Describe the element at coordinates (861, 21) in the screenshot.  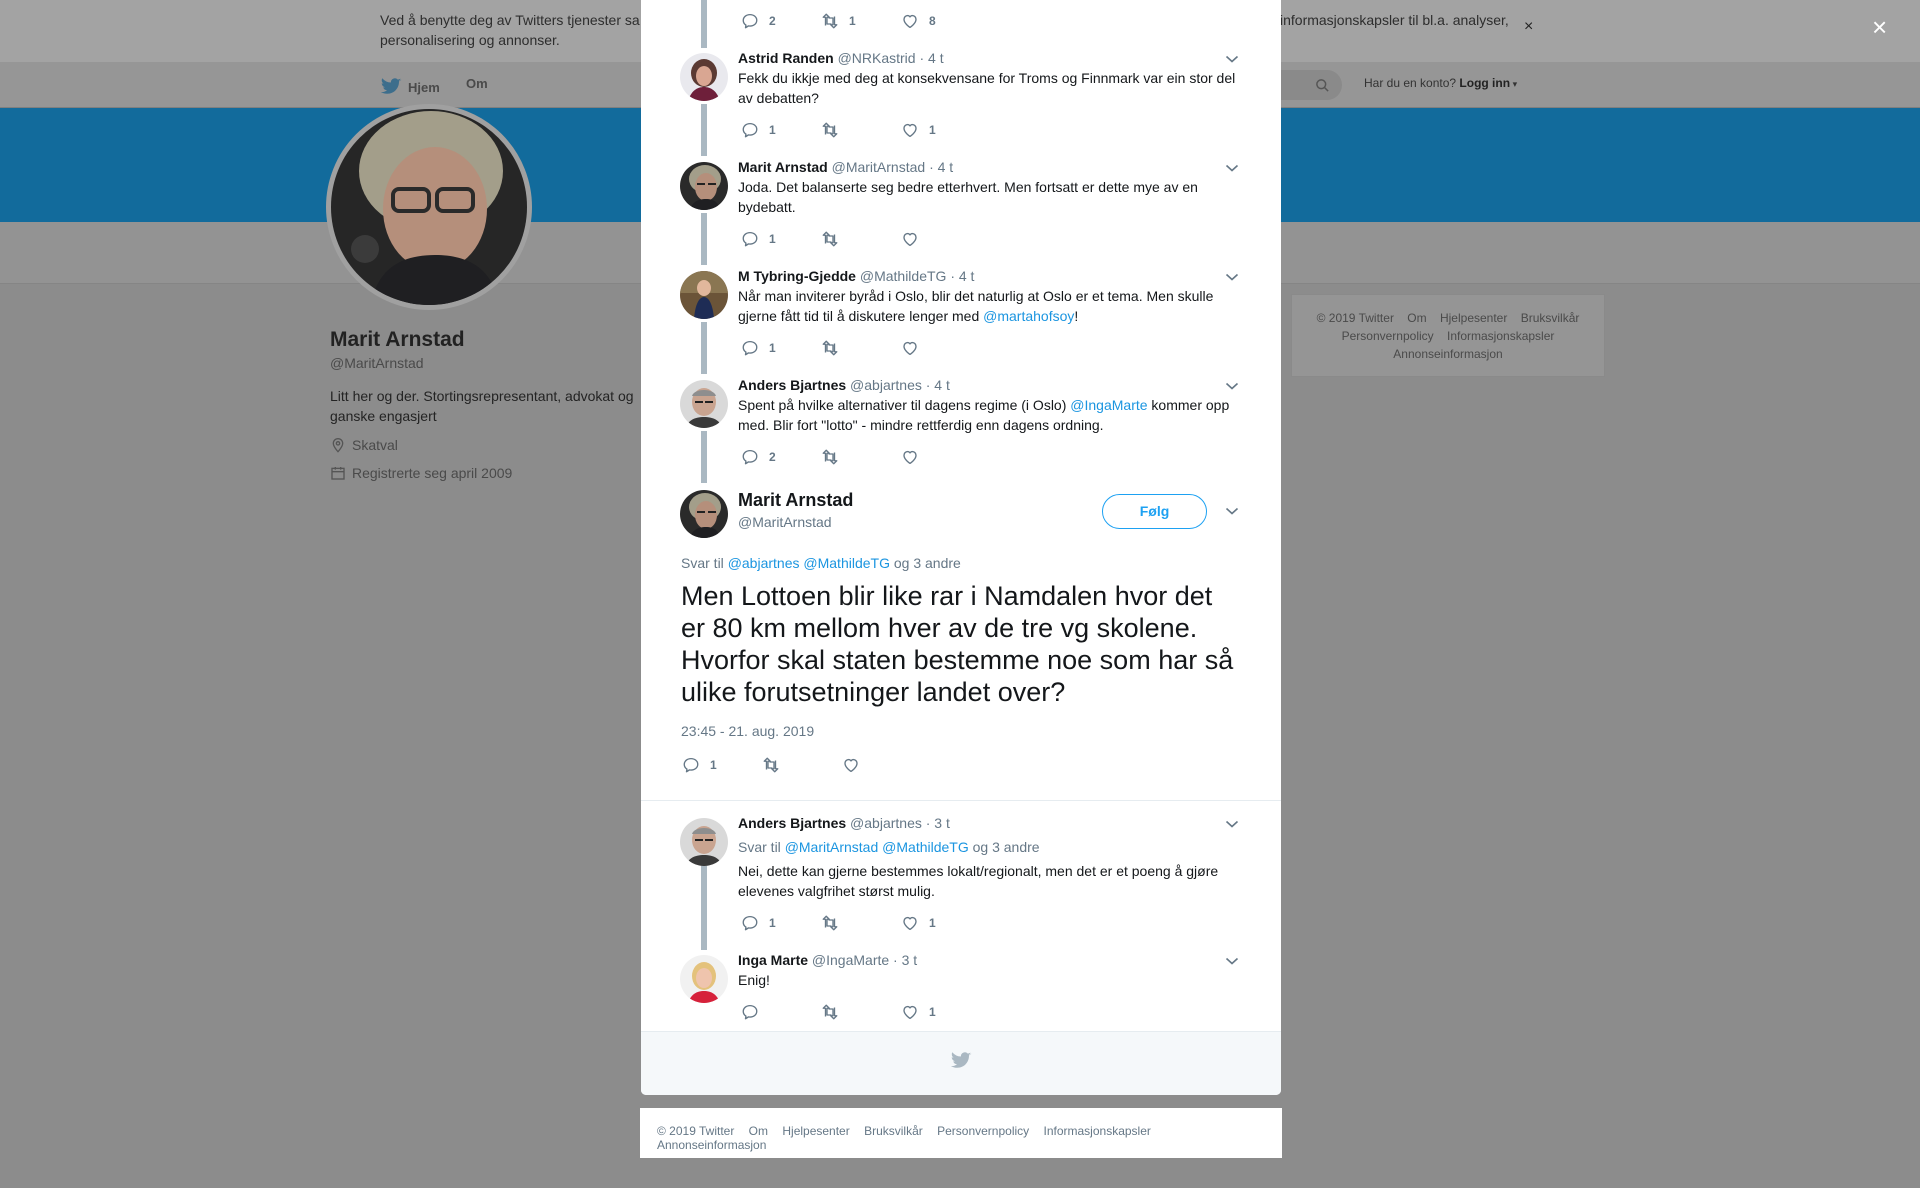
I see `retweet-button: 1` at that location.